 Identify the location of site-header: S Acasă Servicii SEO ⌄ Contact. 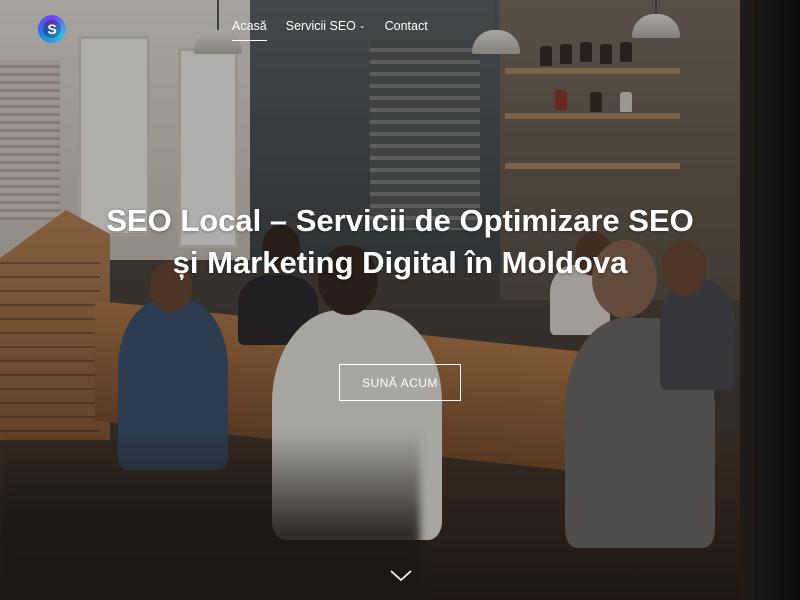
(400, 28).